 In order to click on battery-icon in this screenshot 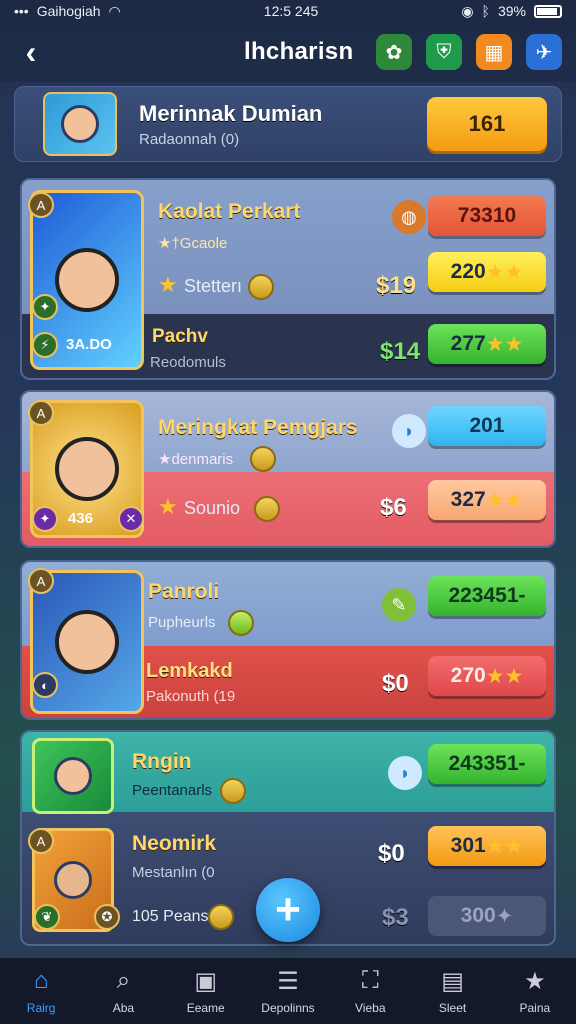, I will do `click(547, 11)`.